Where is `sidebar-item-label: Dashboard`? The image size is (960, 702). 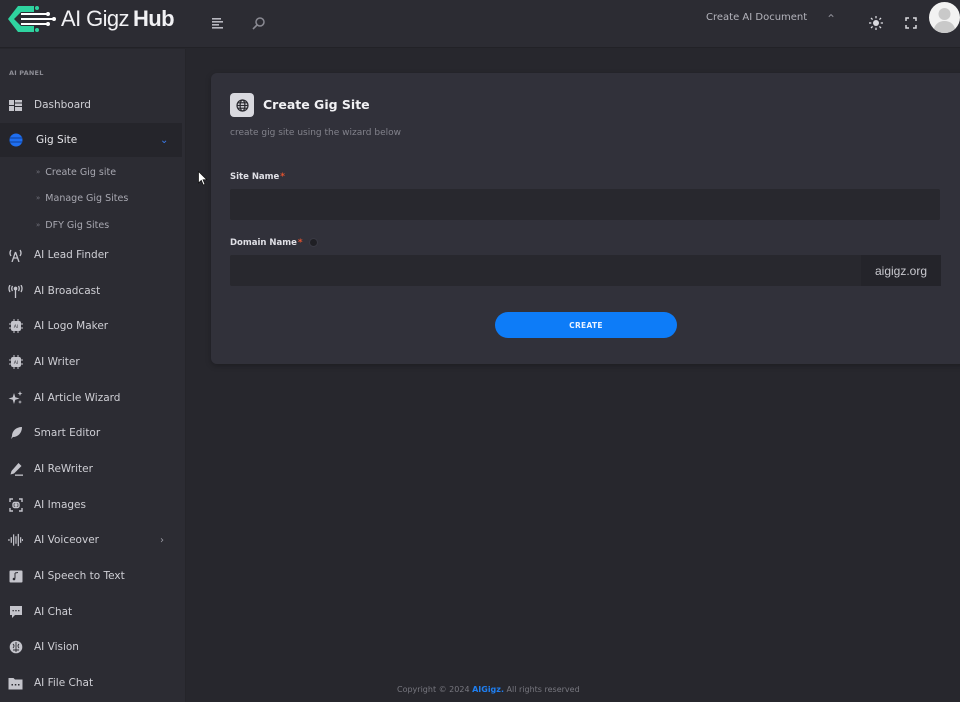
sidebar-item-label: Dashboard is located at coordinates (62, 105).